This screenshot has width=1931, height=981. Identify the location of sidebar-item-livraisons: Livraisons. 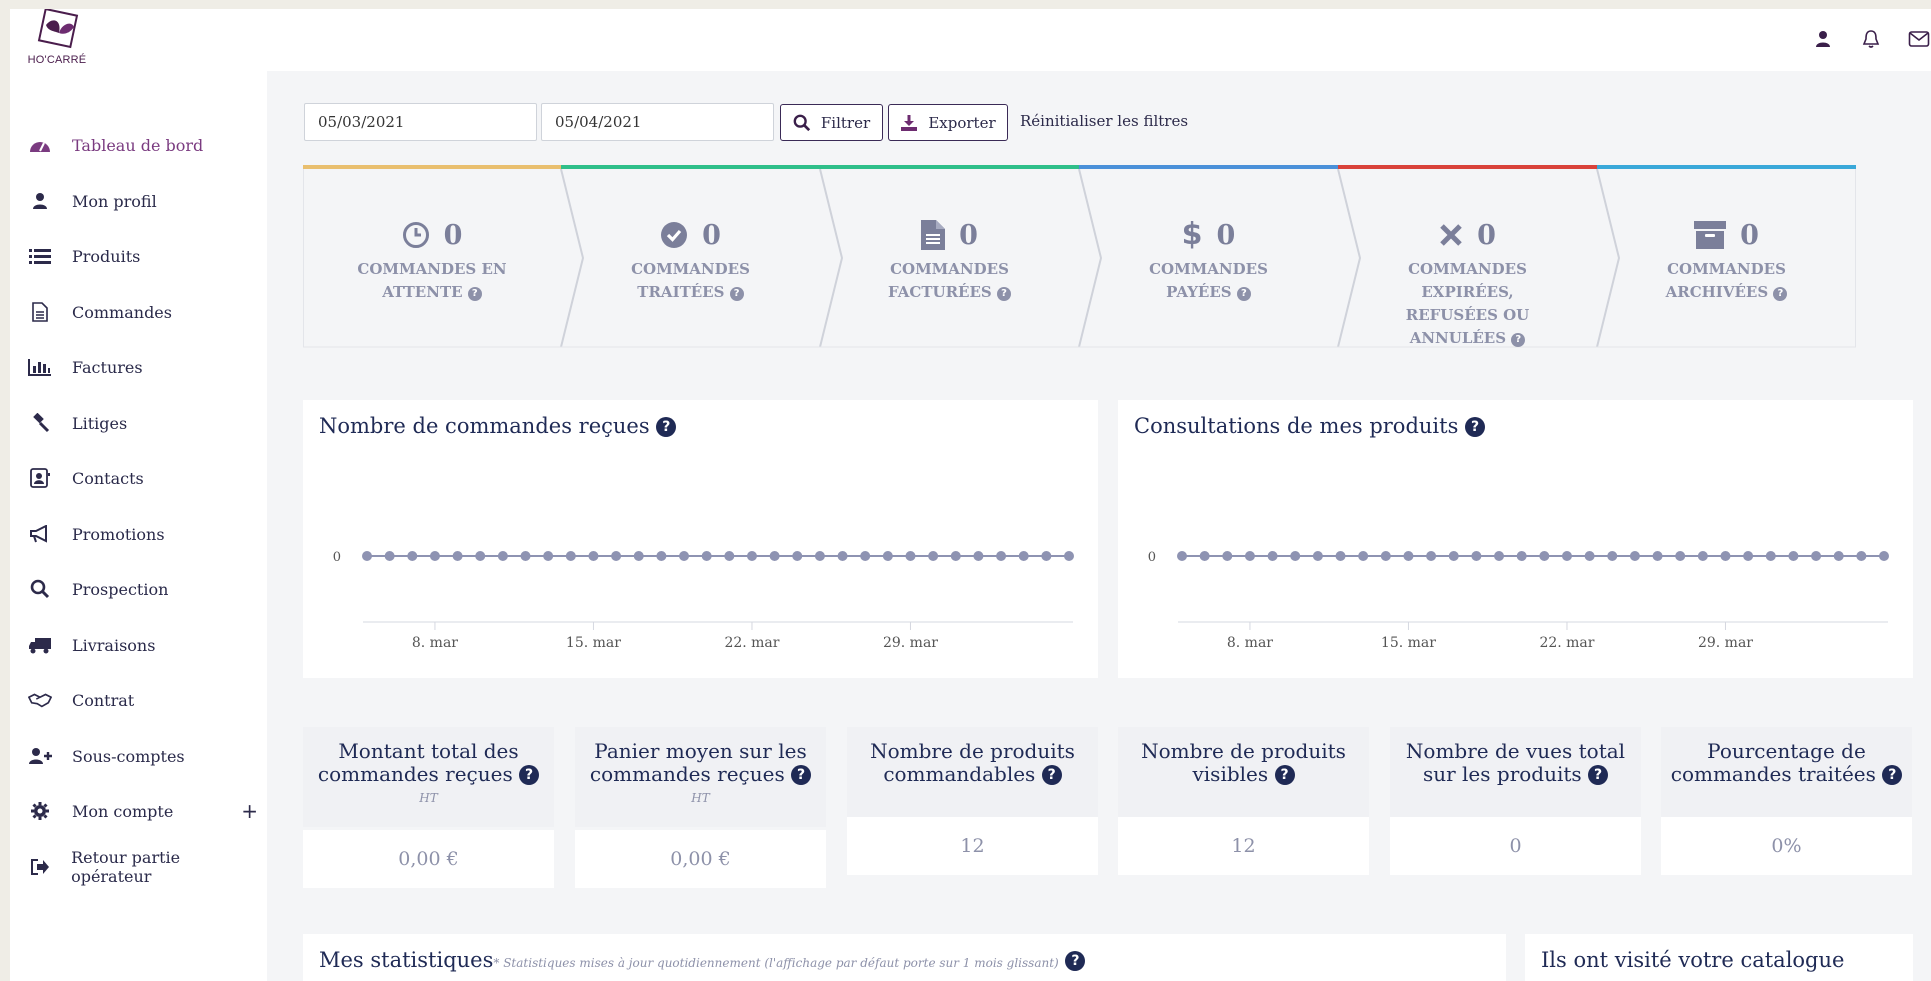
(143, 645).